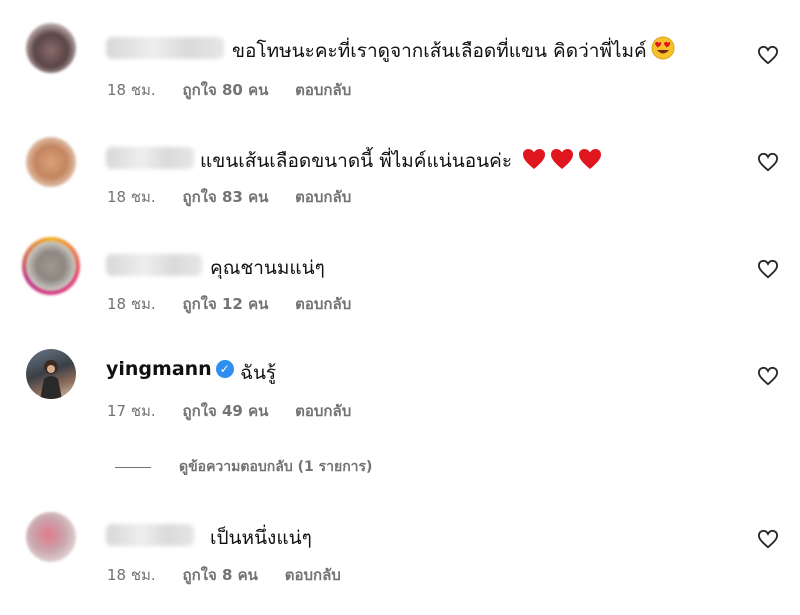 The height and width of the screenshot is (615, 800). What do you see at coordinates (133, 467) in the screenshot?
I see `divider-line` at bounding box center [133, 467].